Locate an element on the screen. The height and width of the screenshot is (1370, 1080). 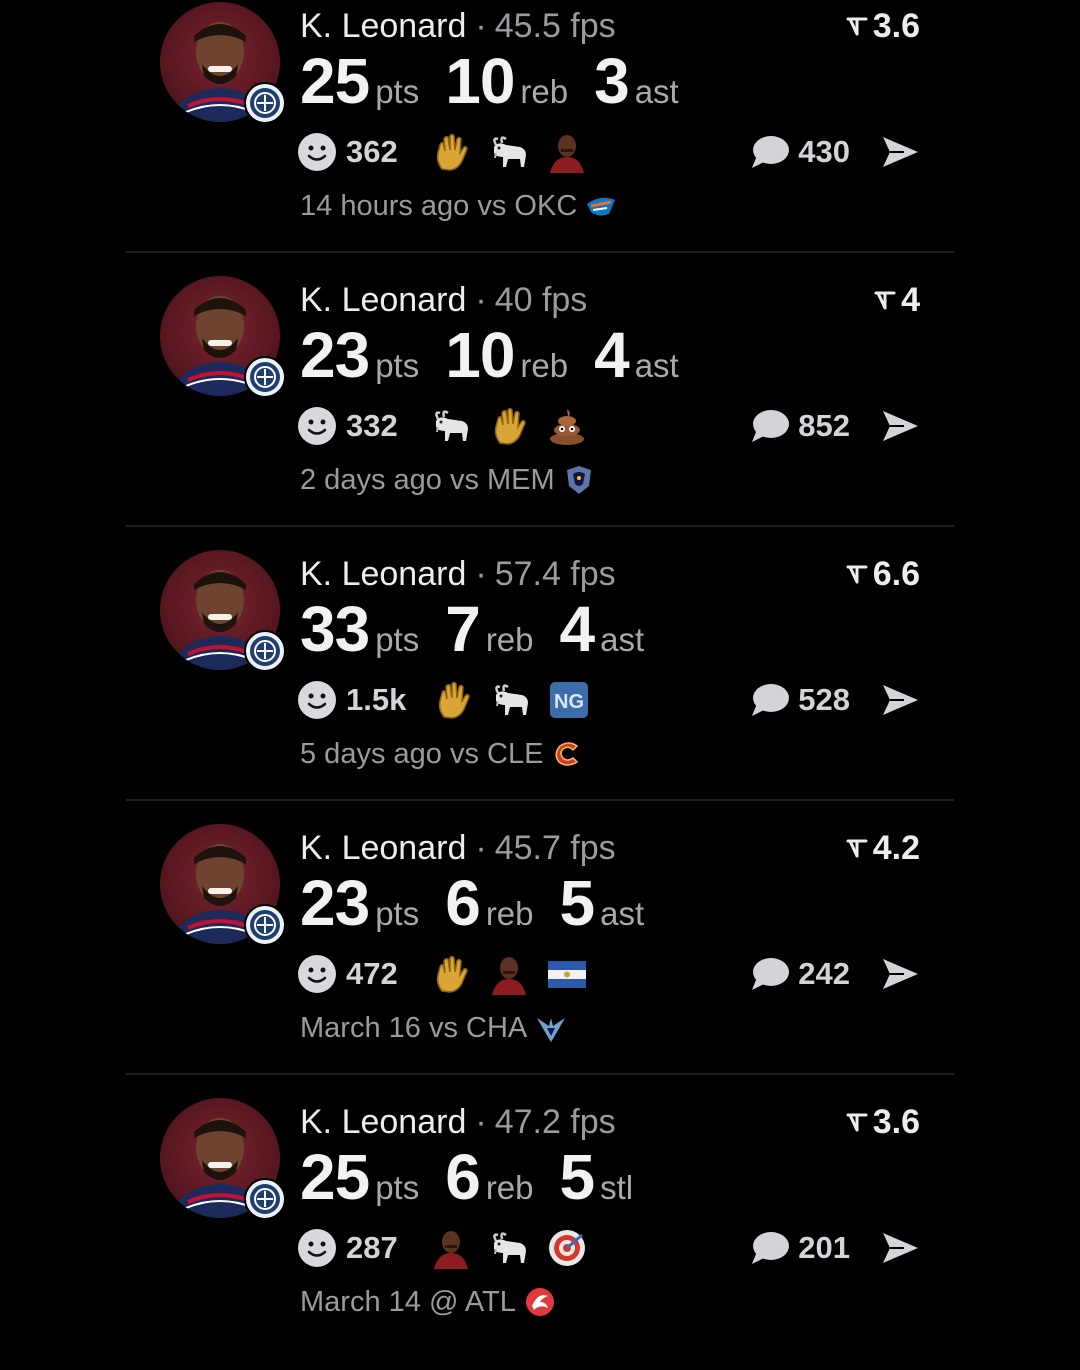
stat-assists: 4 ast is located at coordinates (602, 629).